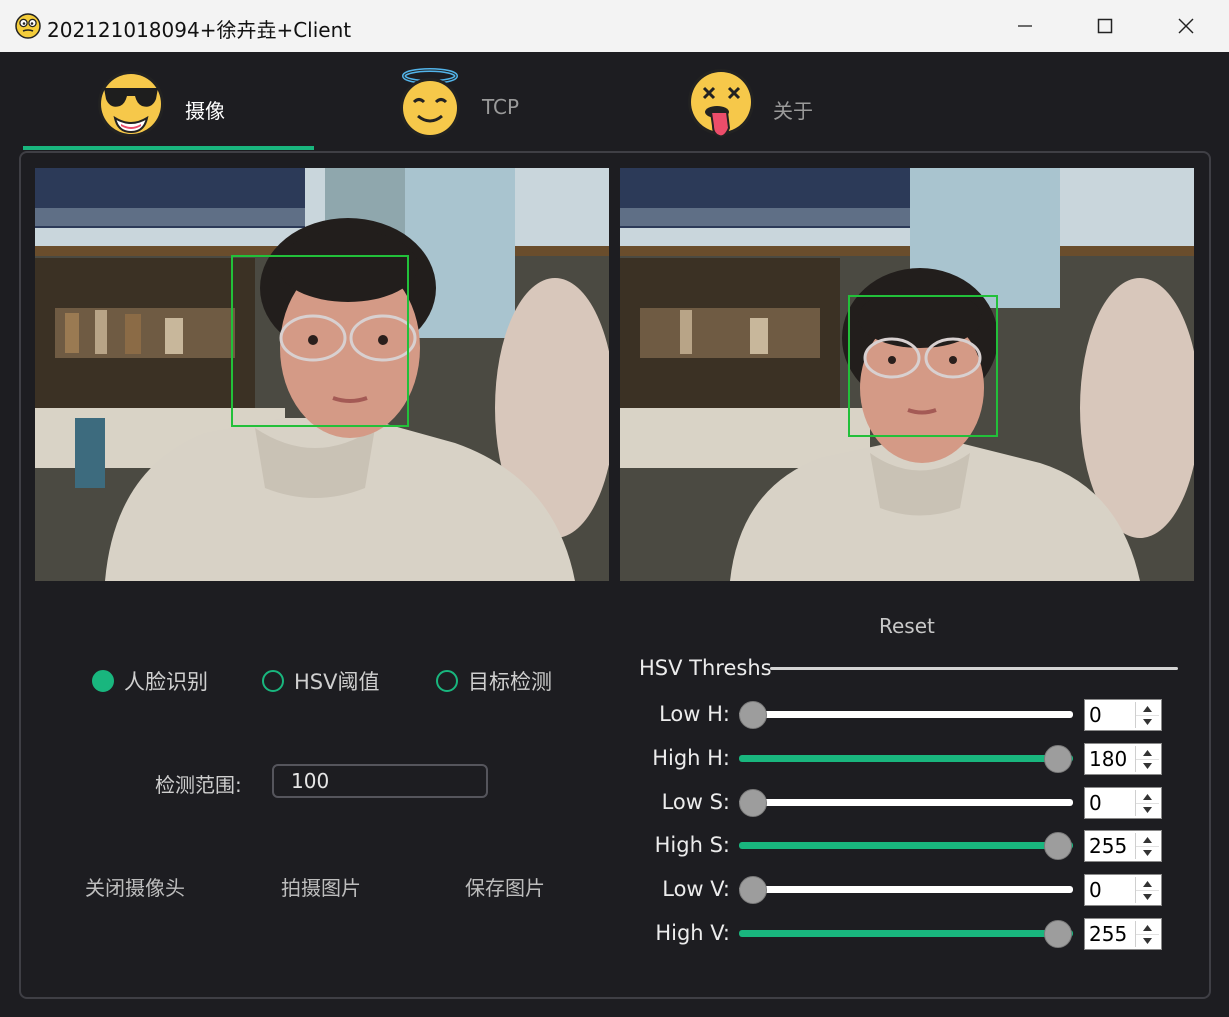  Describe the element at coordinates (793, 111) in the screenshot. I see `tab-label: 关于` at that location.